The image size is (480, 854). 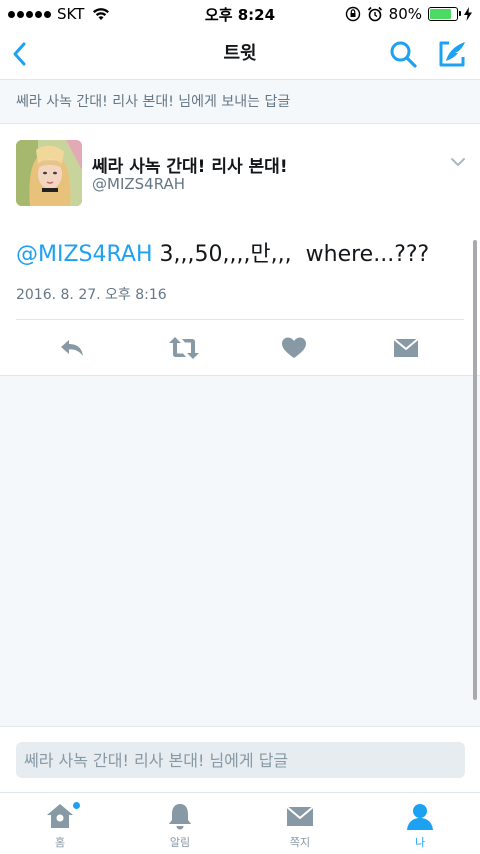 I want to click on search-icon, so click(x=403, y=54).